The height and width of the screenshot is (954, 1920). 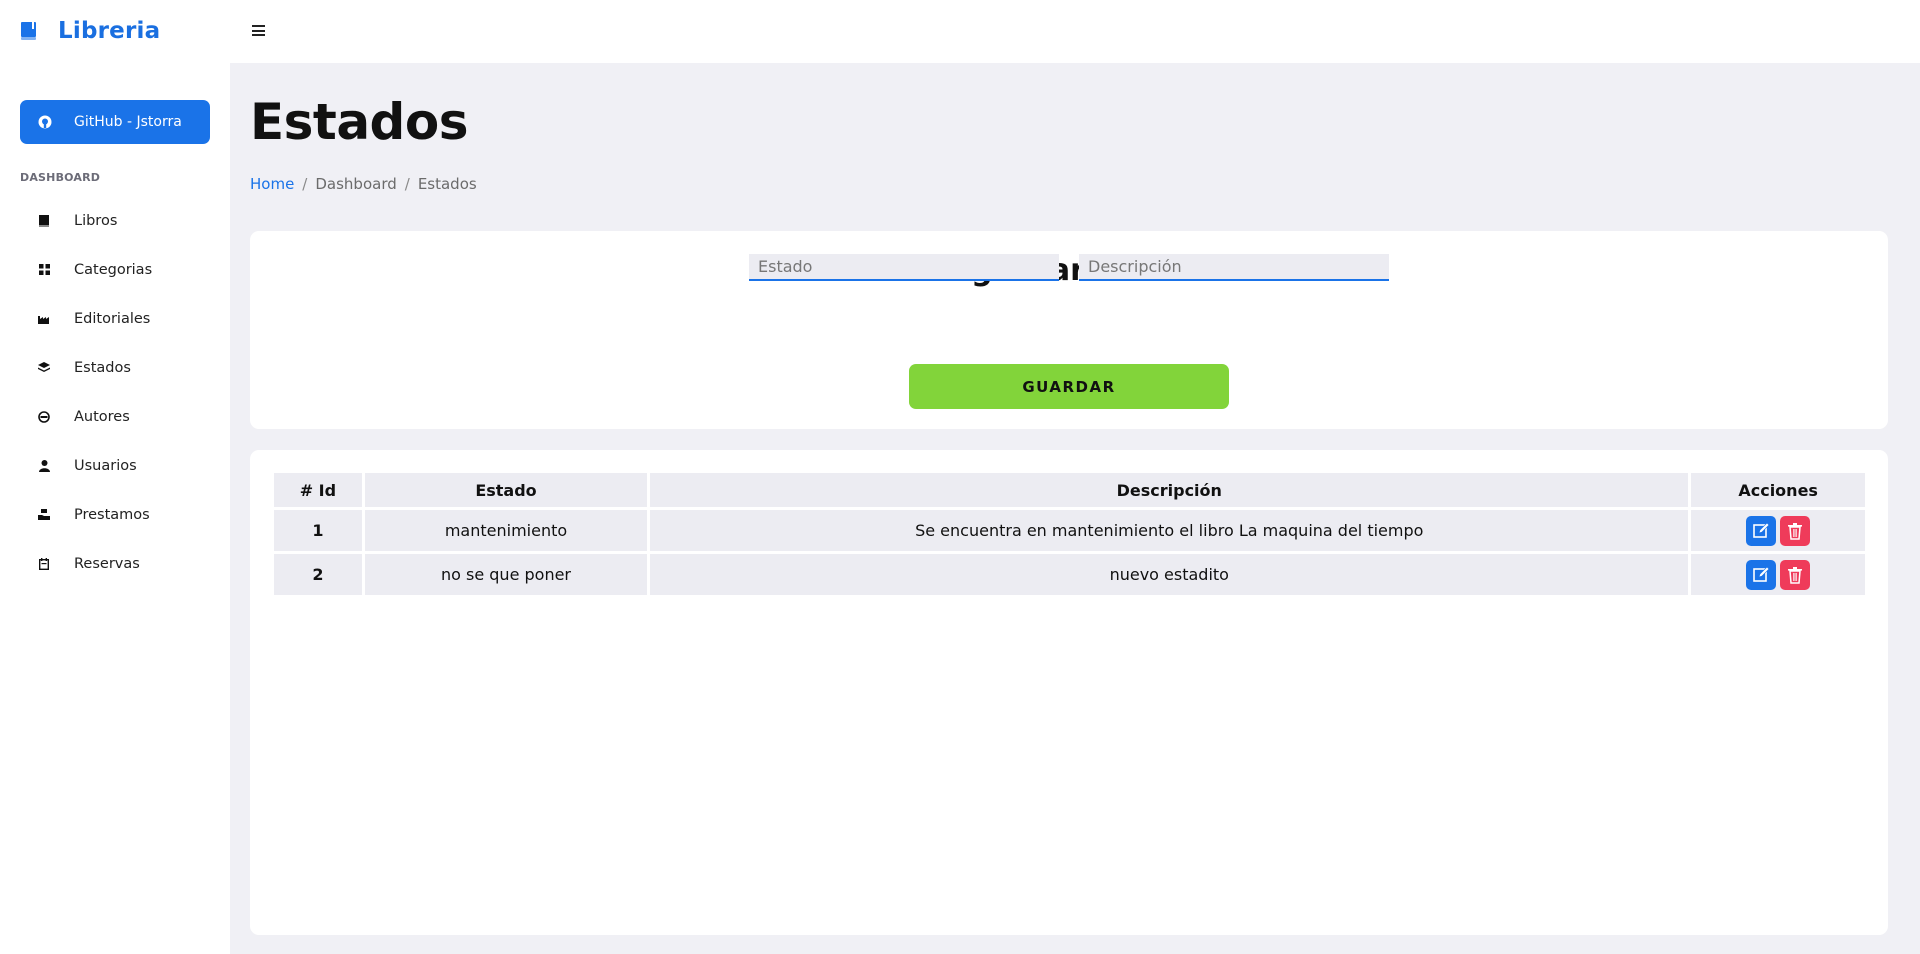 What do you see at coordinates (44, 563) in the screenshot?
I see `calendar-icon` at bounding box center [44, 563].